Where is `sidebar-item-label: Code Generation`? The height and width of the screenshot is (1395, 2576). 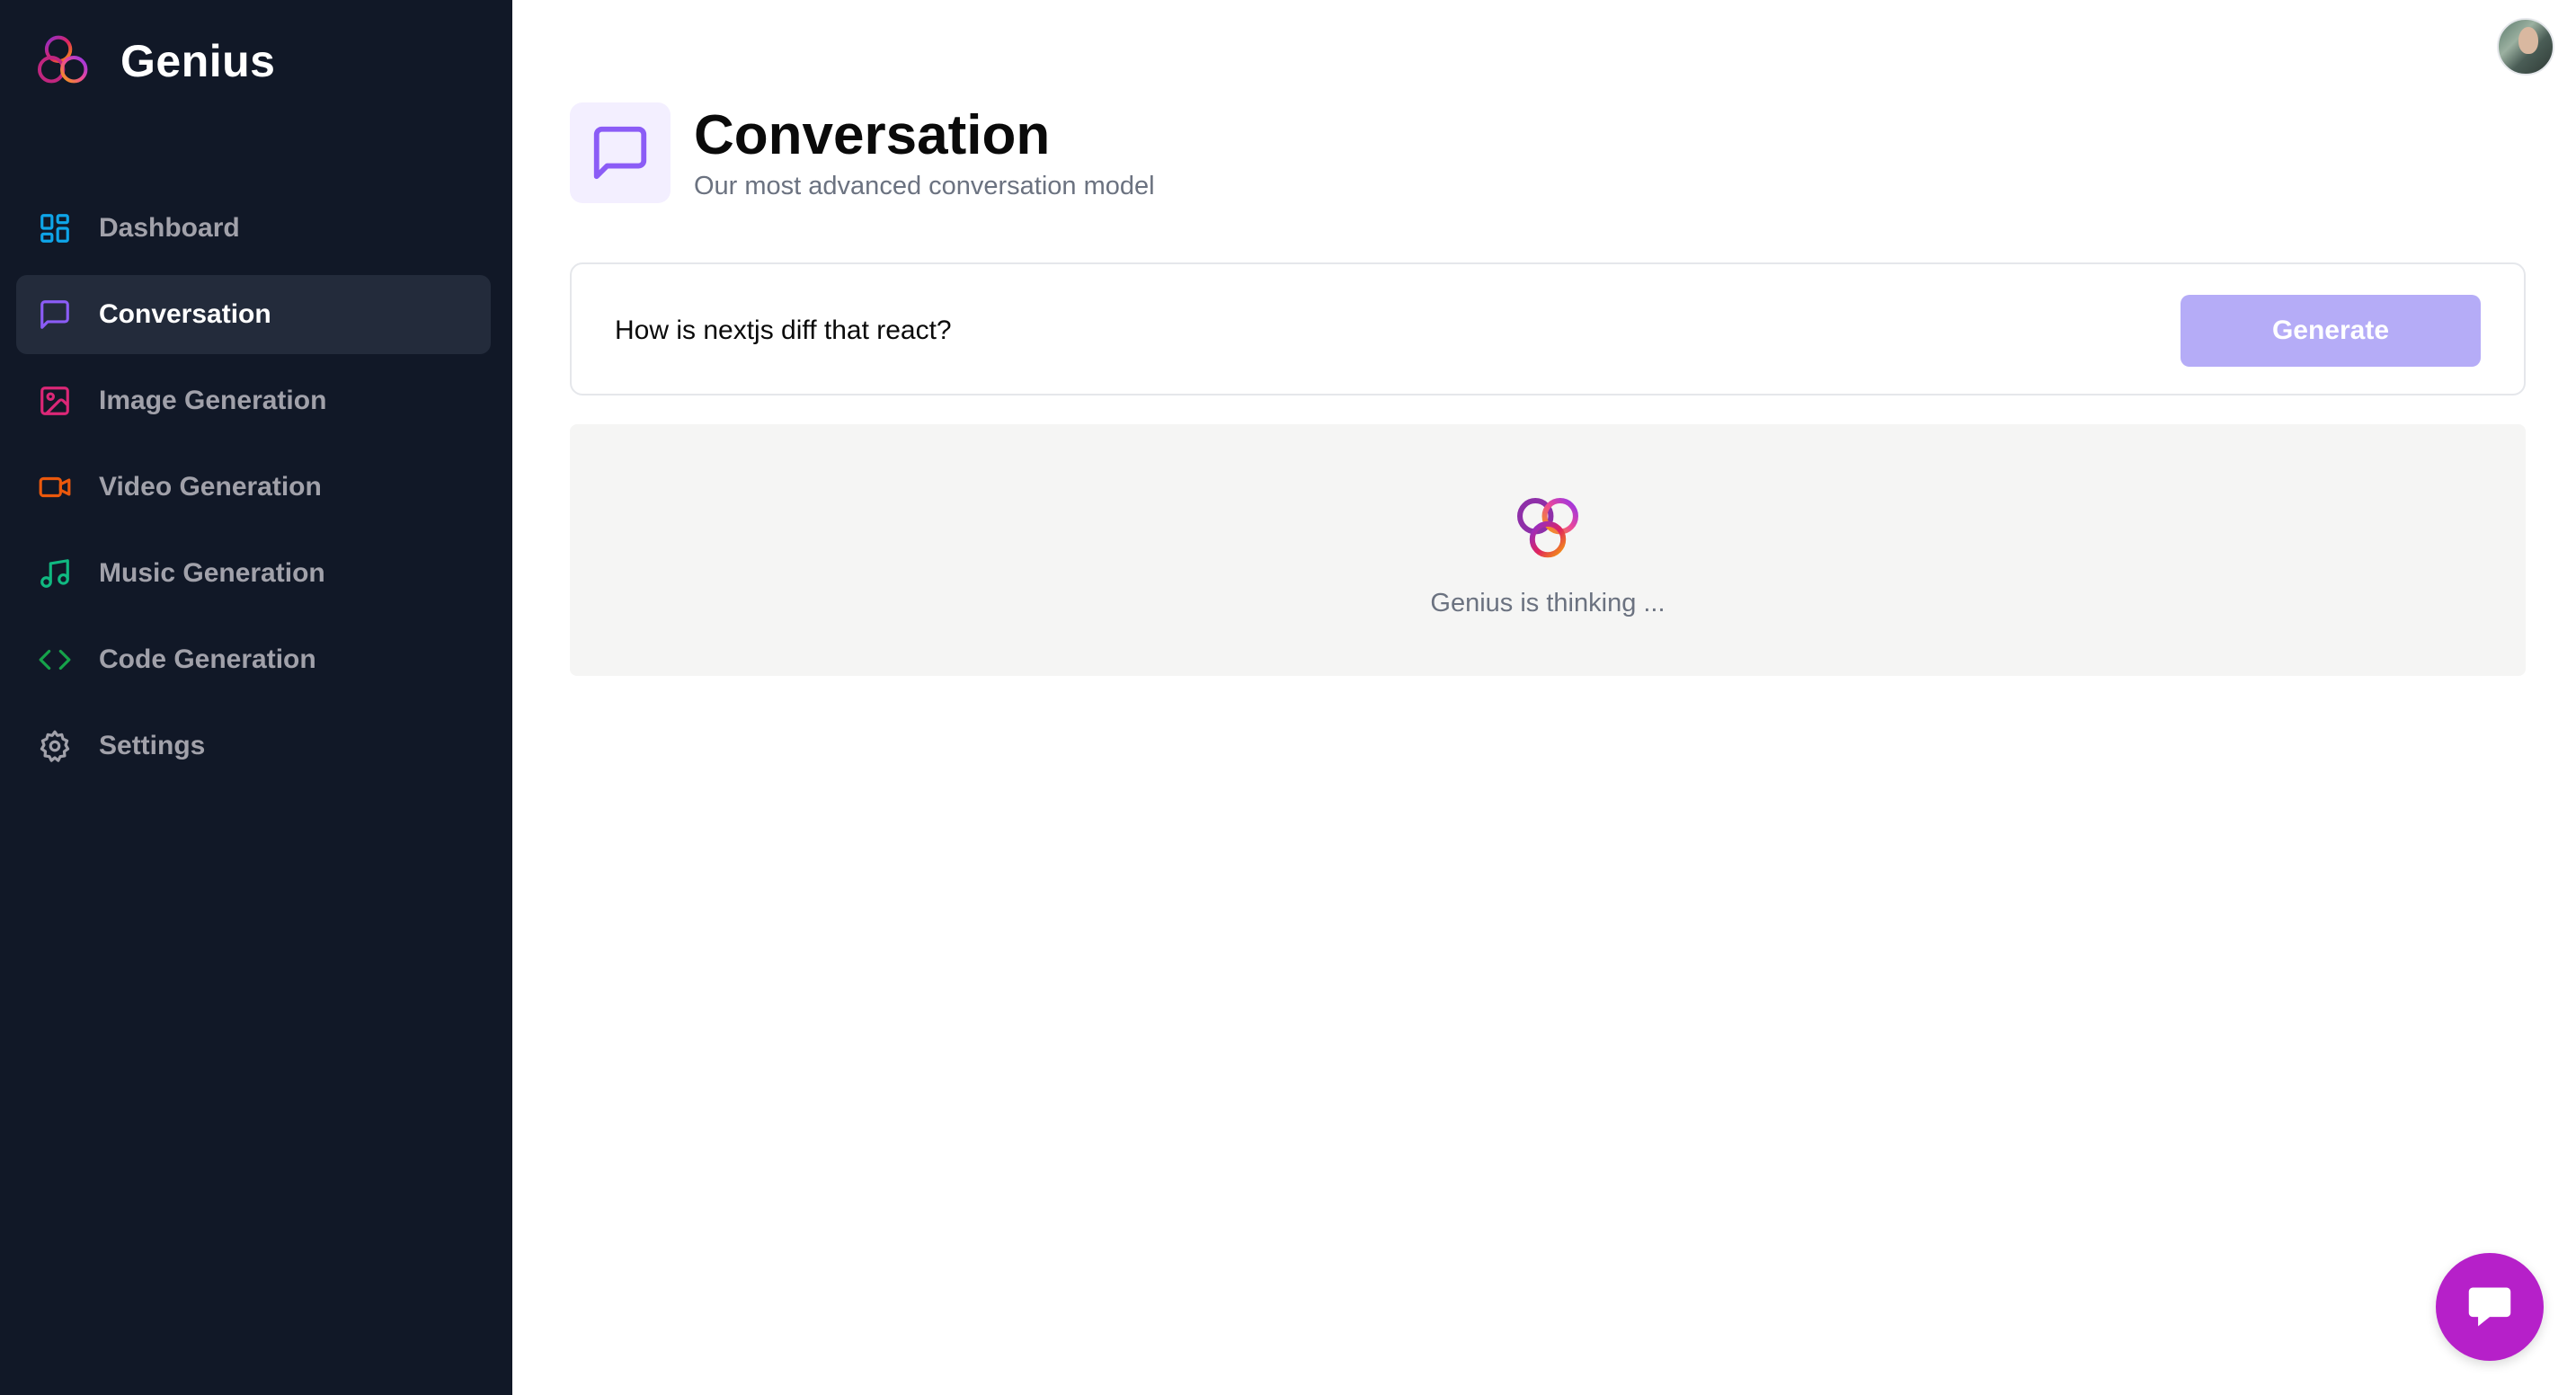 sidebar-item-label: Code Generation is located at coordinates (207, 659).